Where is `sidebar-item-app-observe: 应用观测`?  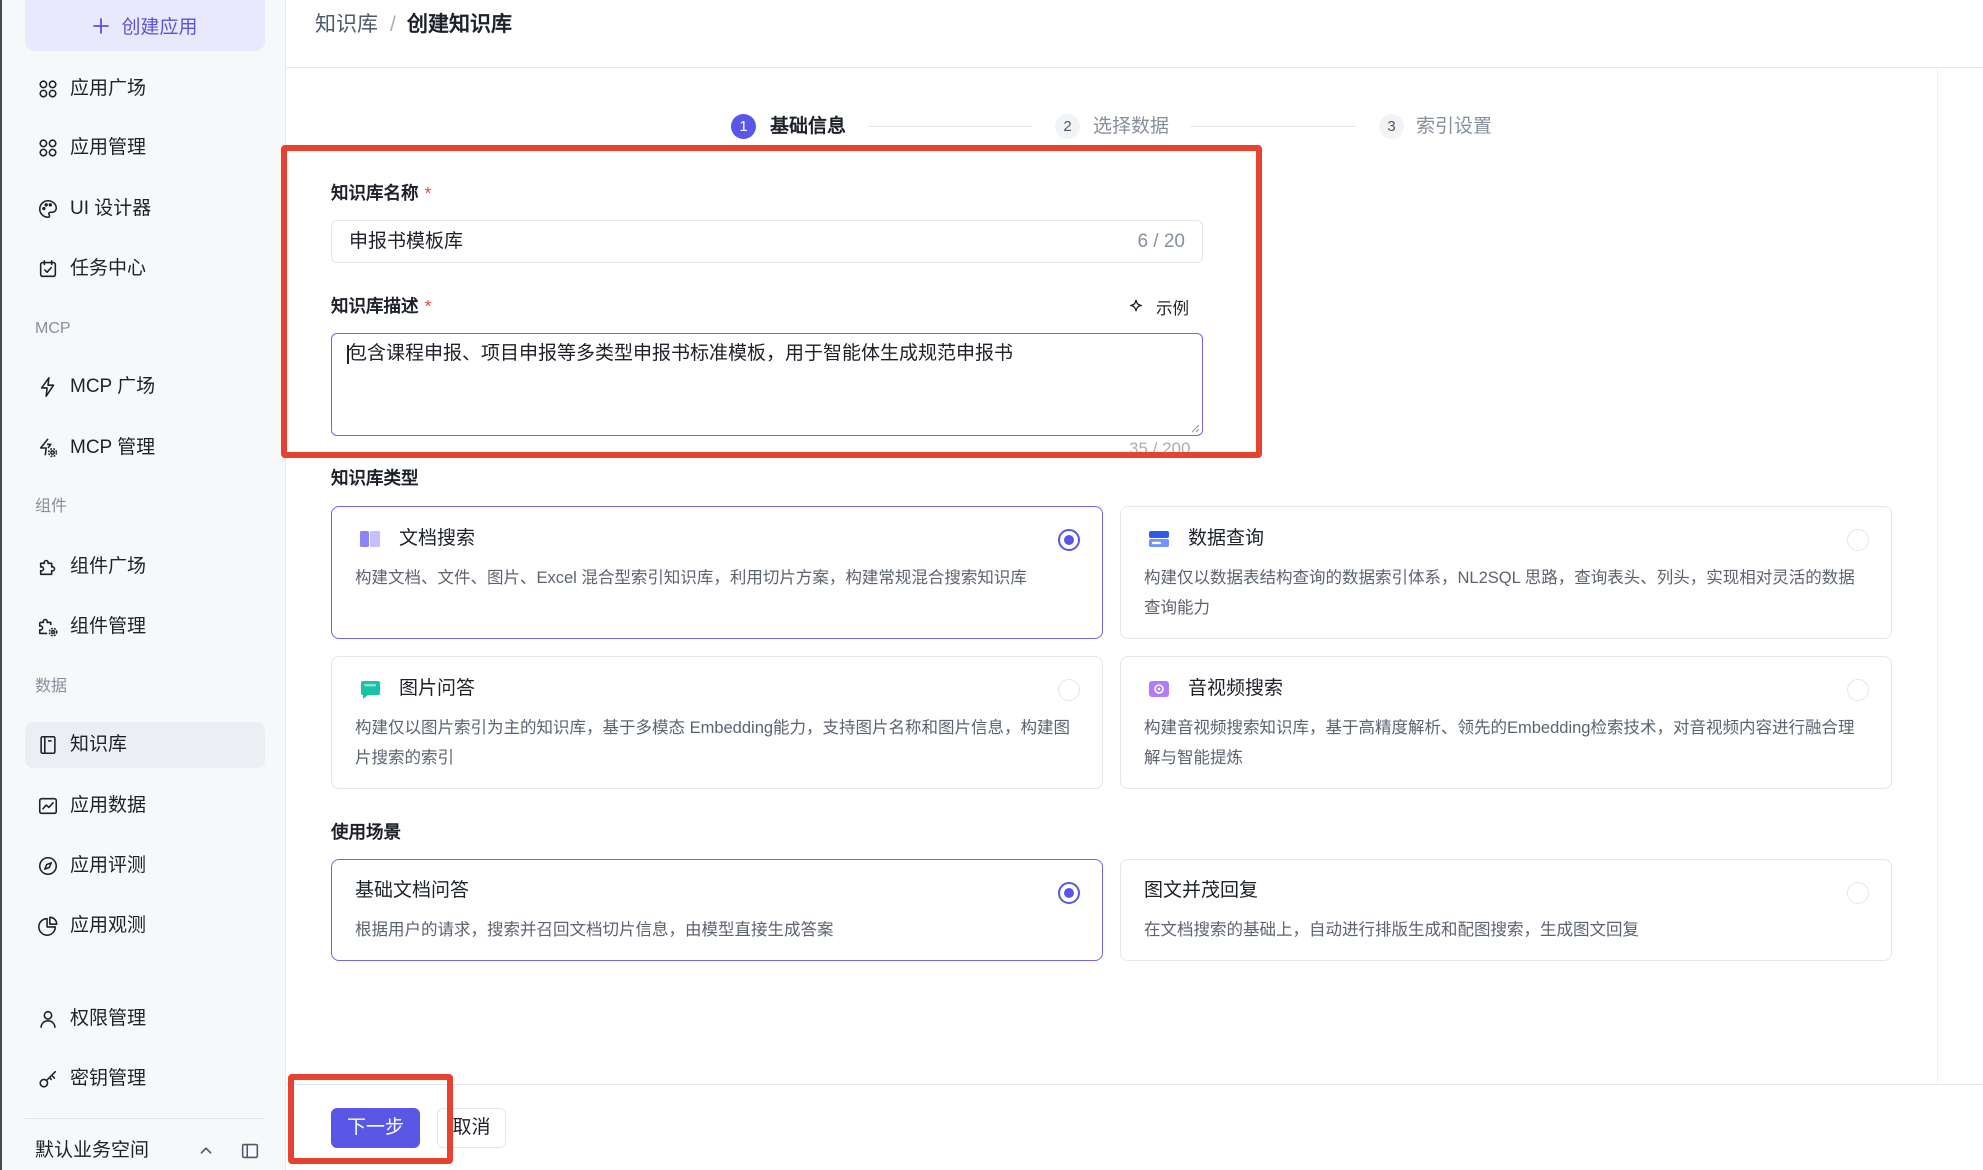
sidebar-item-app-observe: 应用观测 is located at coordinates (145, 926).